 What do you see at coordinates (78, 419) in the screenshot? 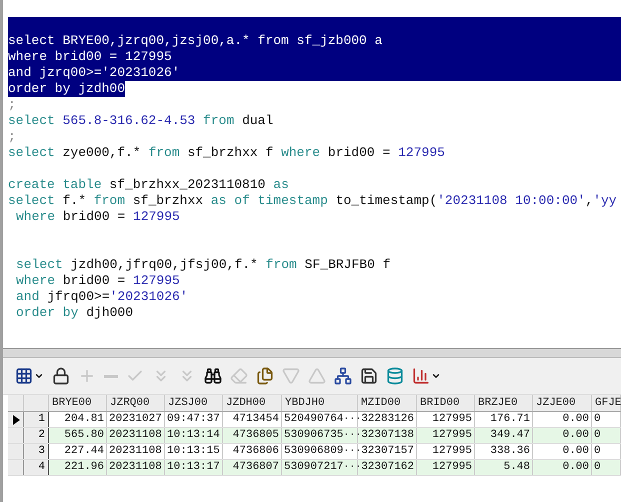
I see `table-cell: 204.81` at bounding box center [78, 419].